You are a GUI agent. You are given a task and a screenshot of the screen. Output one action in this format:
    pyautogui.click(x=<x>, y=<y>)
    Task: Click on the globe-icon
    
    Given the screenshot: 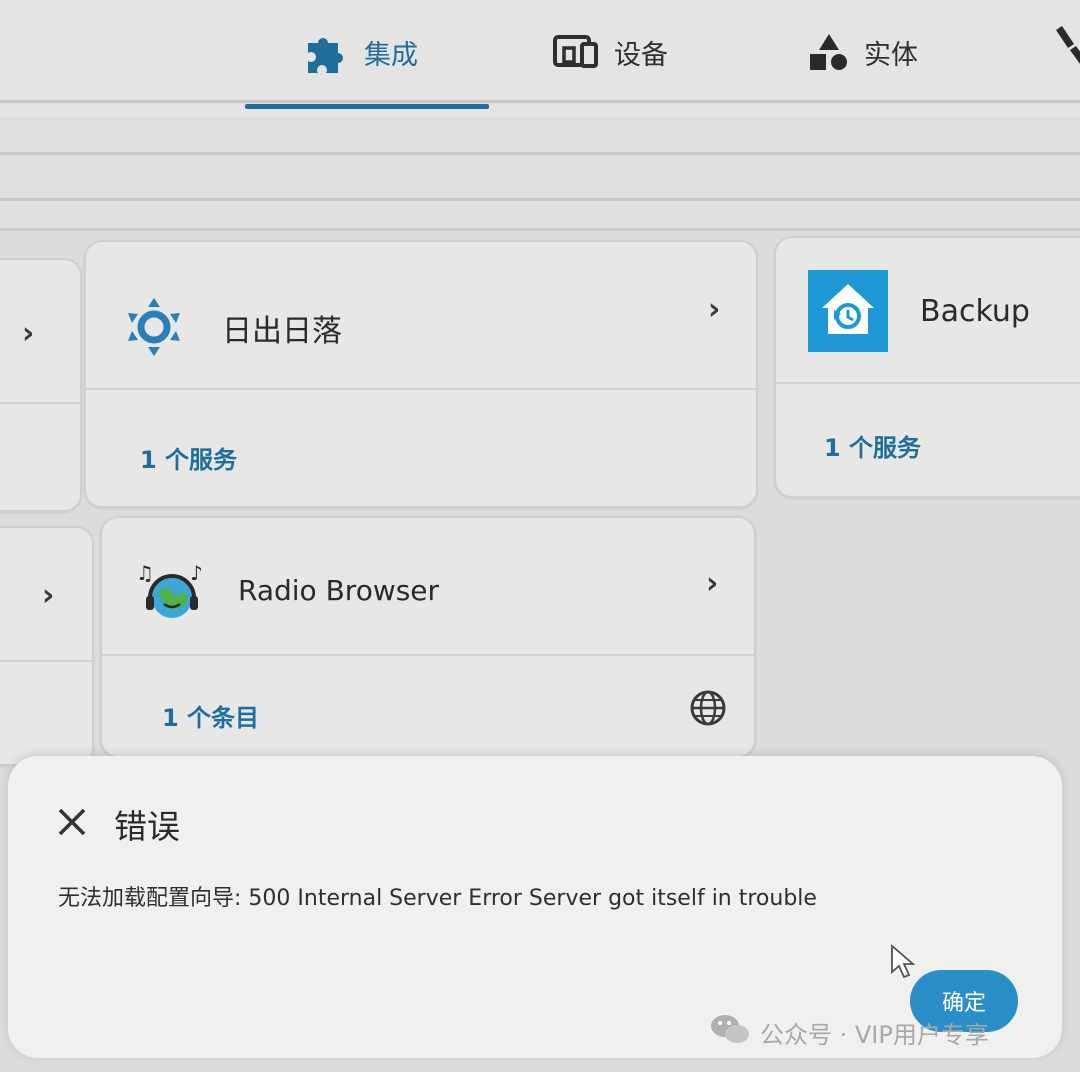 What is the action you would take?
    pyautogui.click(x=708, y=710)
    